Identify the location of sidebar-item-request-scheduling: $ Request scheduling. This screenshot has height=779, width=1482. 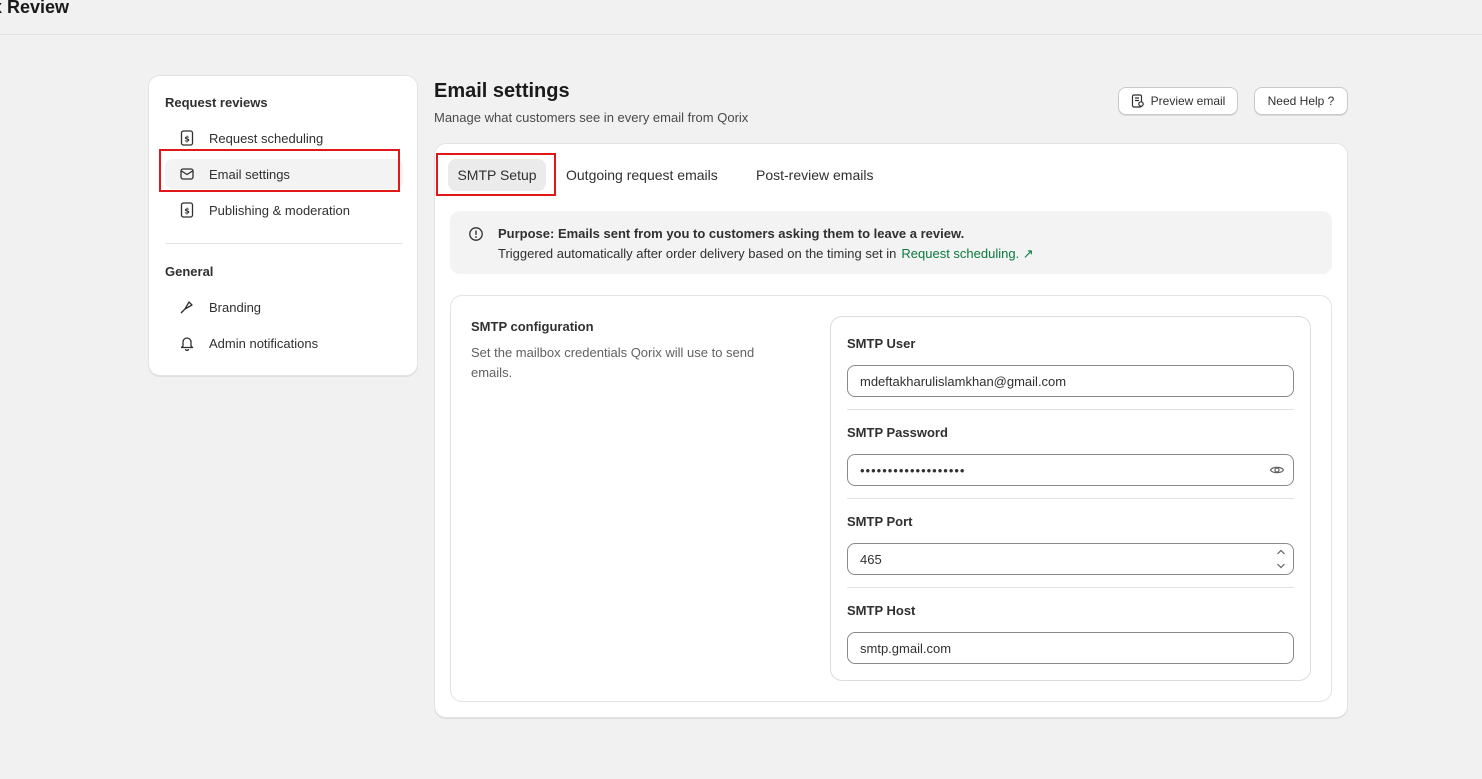
(284, 138).